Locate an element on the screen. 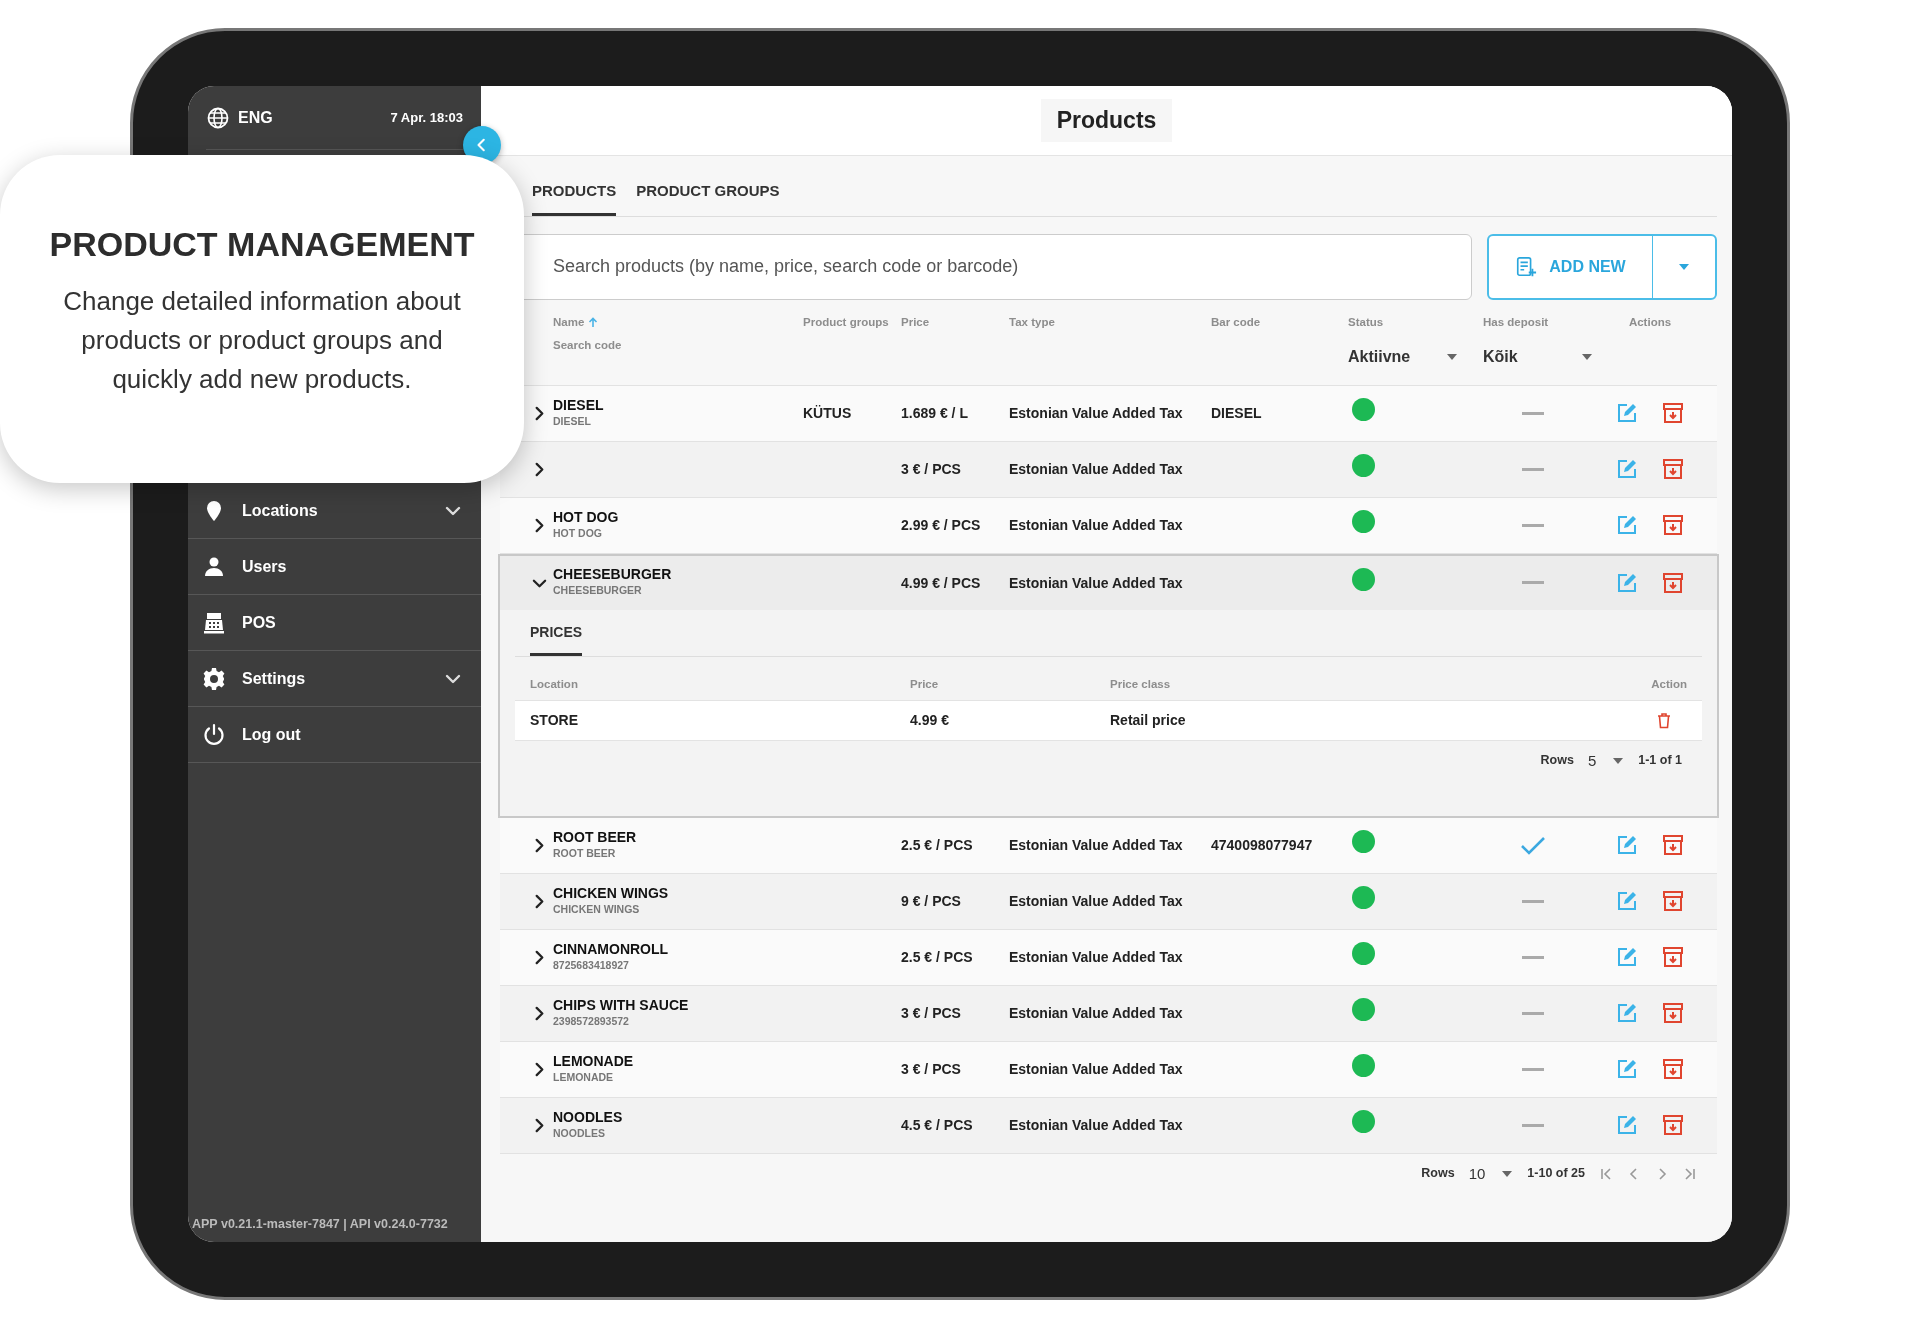 Image resolution: width=1920 pixels, height=1326 pixels. product-name: CHIPS WITH SAUCE is located at coordinates (621, 1005).